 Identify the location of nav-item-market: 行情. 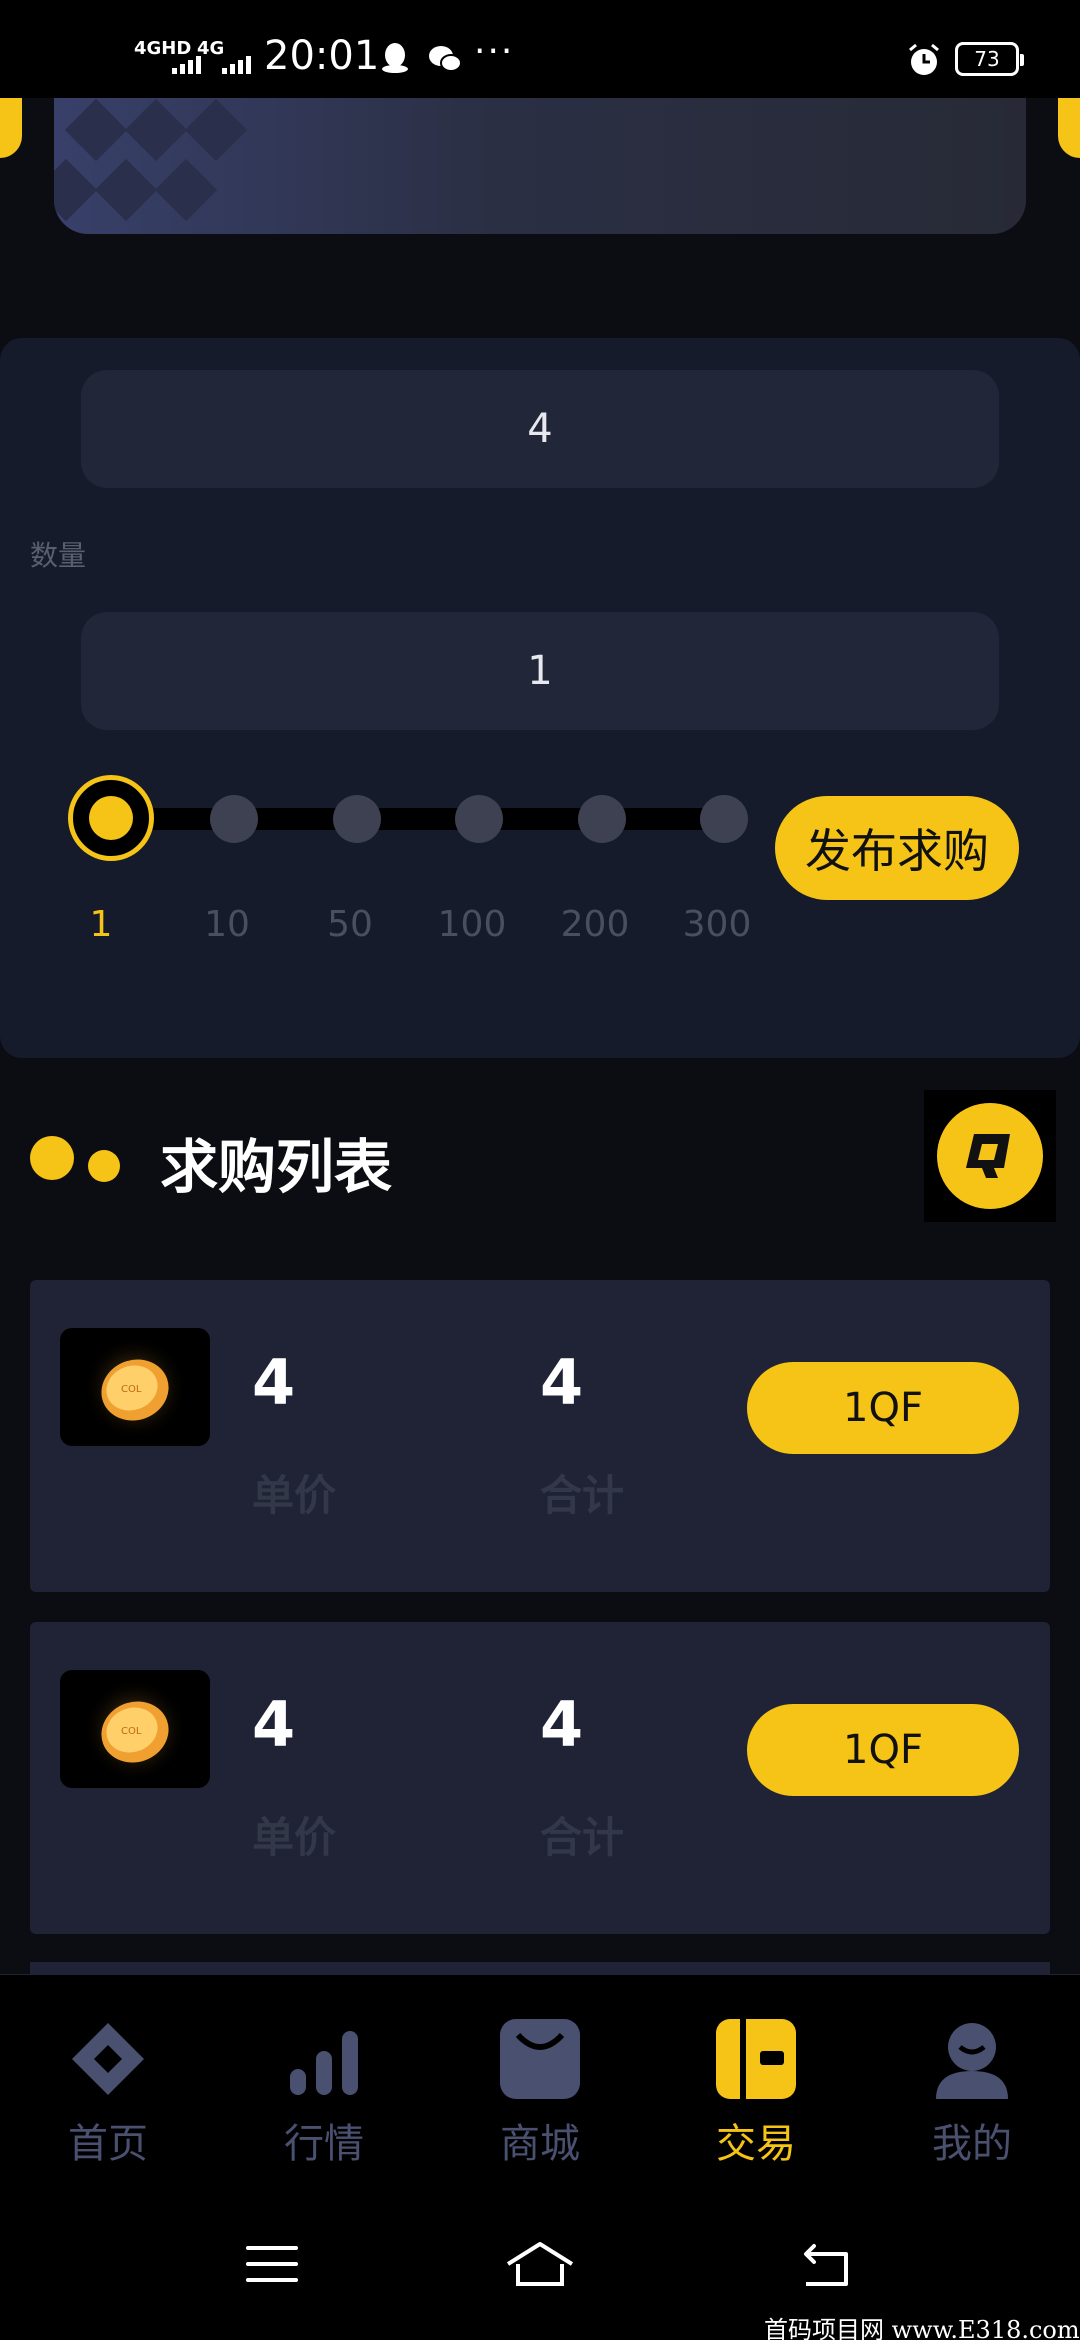
(324, 2075).